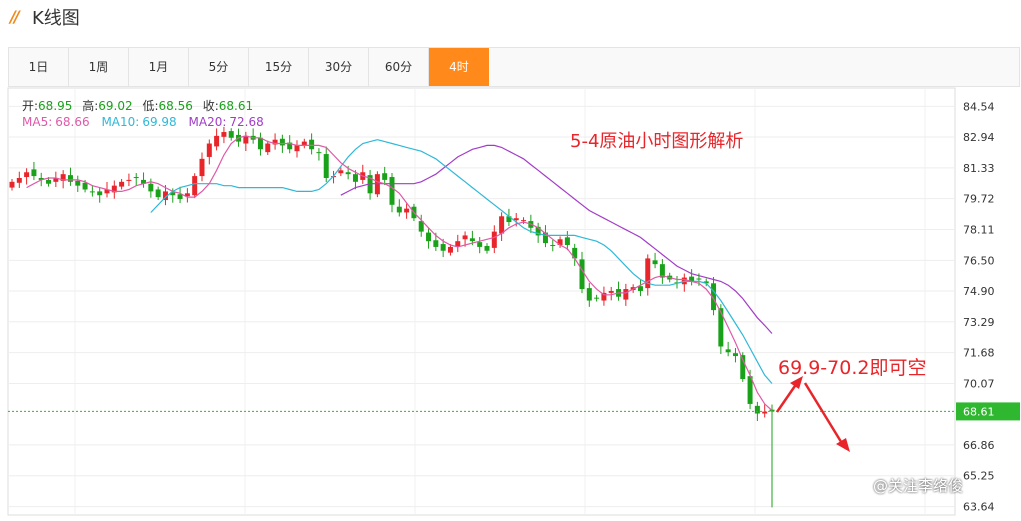  Describe the element at coordinates (979, 353) in the screenshot. I see `y-tick-label: 71.68` at that location.